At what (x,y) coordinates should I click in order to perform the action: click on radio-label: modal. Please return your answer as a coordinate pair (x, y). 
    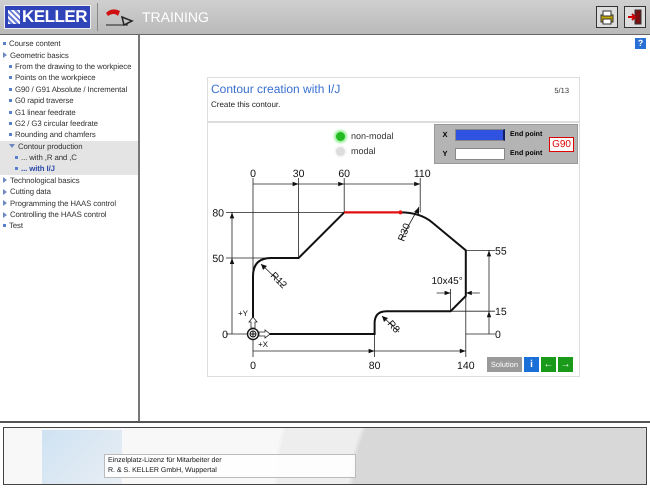
    Looking at the image, I should click on (363, 151).